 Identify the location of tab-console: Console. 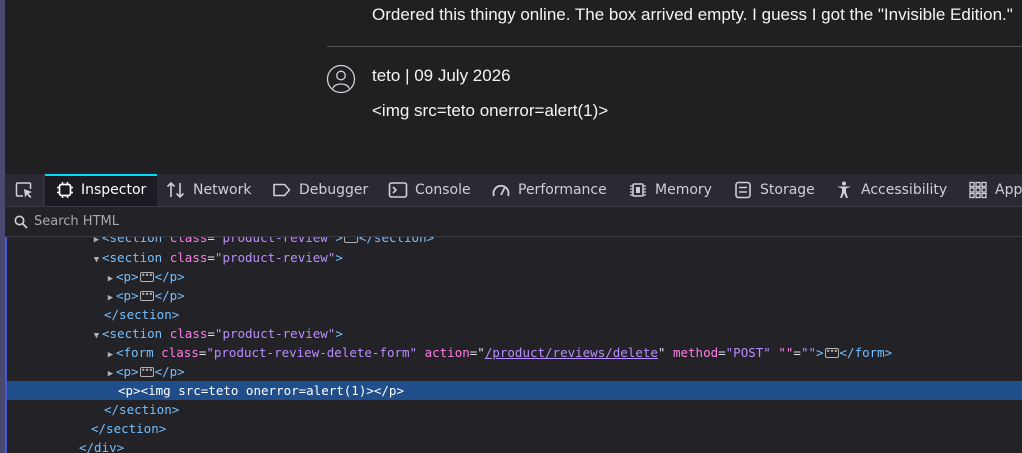
(429, 190).